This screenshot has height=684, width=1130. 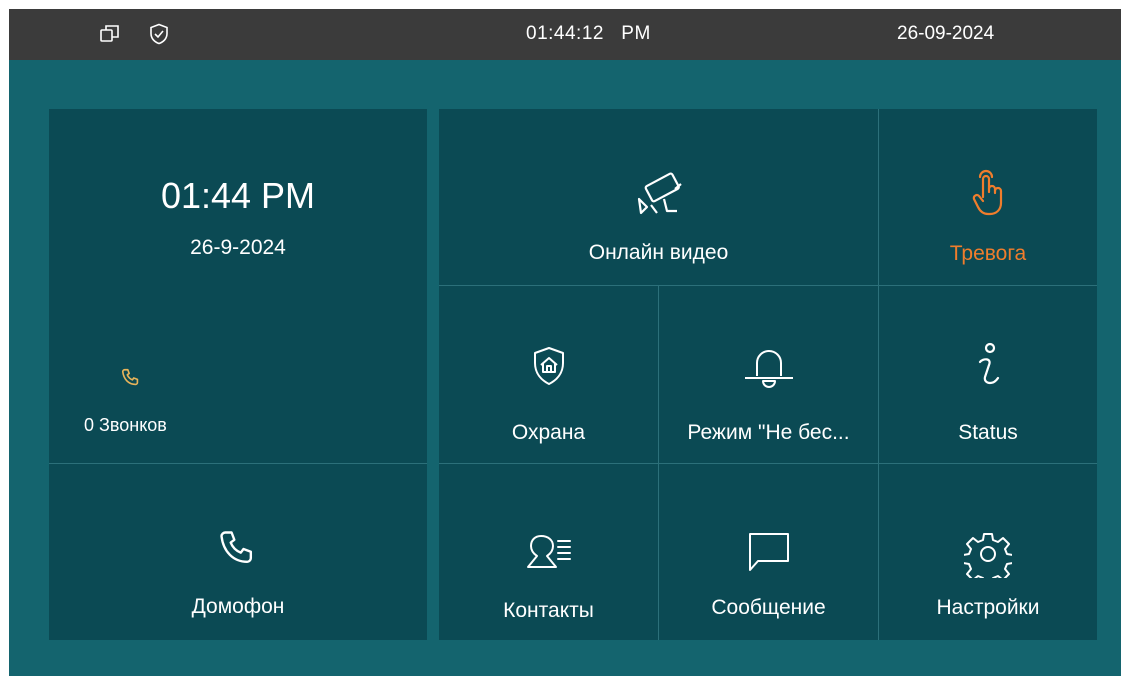 What do you see at coordinates (768, 607) in the screenshot?
I see `messages-label: Сообщение` at bounding box center [768, 607].